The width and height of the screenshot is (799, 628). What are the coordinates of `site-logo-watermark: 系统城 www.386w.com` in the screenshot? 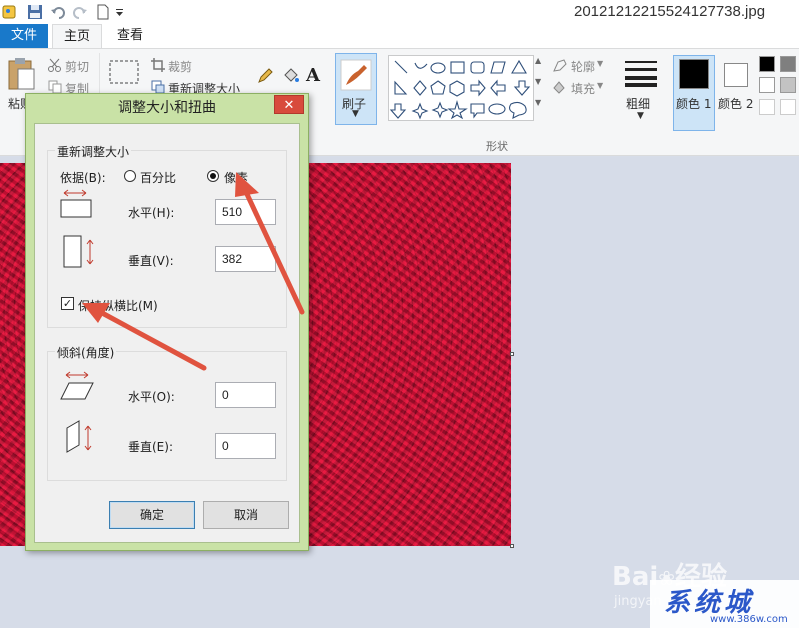 It's located at (724, 604).